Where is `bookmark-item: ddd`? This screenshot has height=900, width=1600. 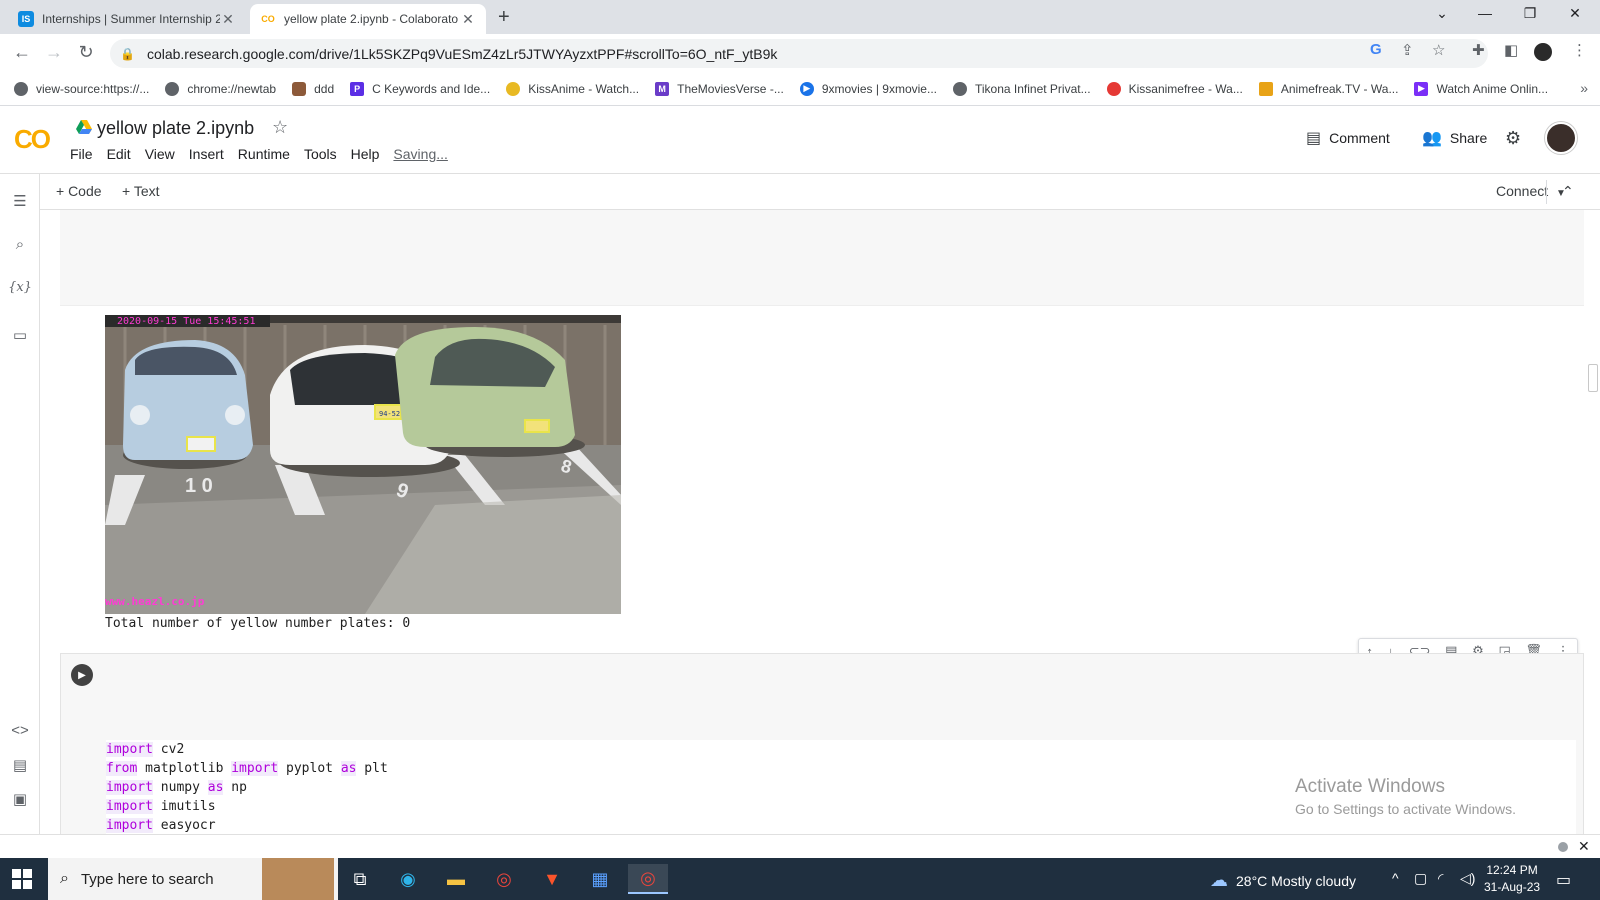
bookmark-item: ddd is located at coordinates (313, 88).